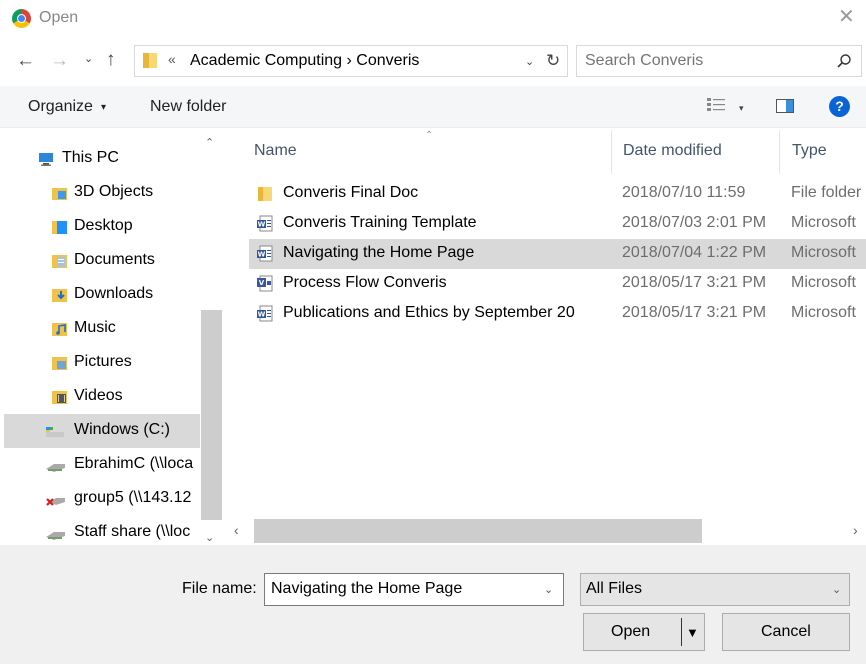 The height and width of the screenshot is (664, 866). Describe the element at coordinates (681, 632) in the screenshot. I see `split-divider` at that location.